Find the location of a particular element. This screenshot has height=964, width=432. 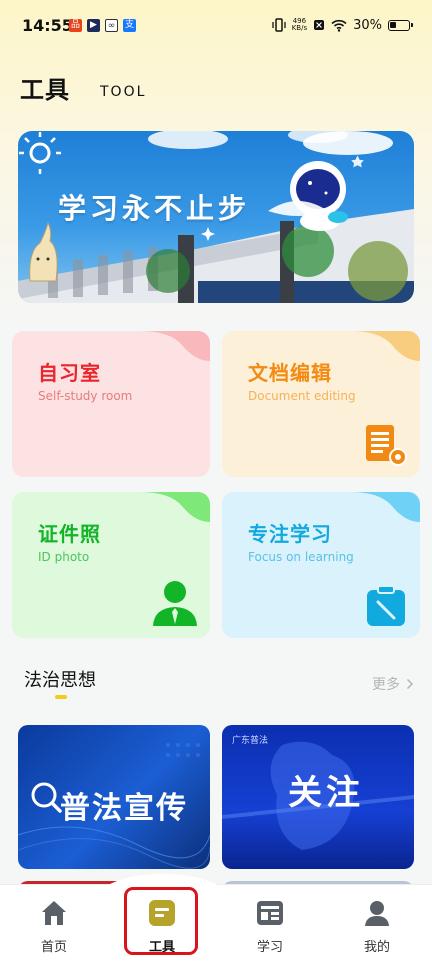

news-card: 普法宣传 is located at coordinates (114, 797).